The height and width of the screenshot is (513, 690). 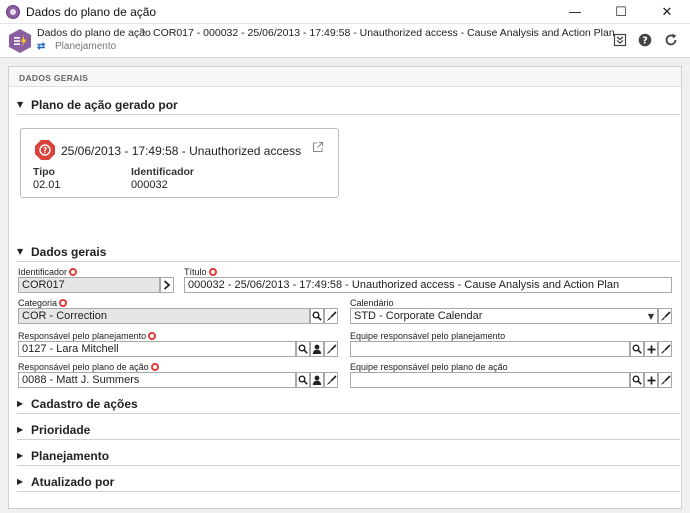 I want to click on identifier-field: COR017, so click(x=89, y=285).